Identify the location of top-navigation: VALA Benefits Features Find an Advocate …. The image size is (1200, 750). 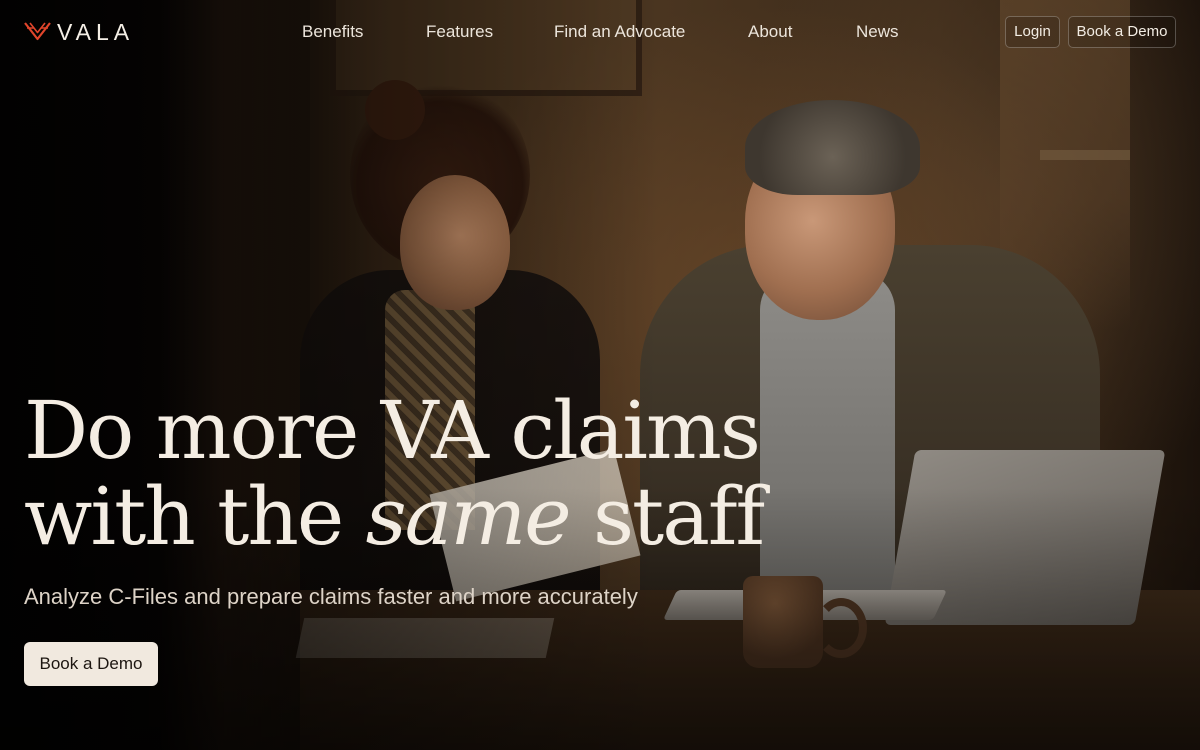
(600, 32).